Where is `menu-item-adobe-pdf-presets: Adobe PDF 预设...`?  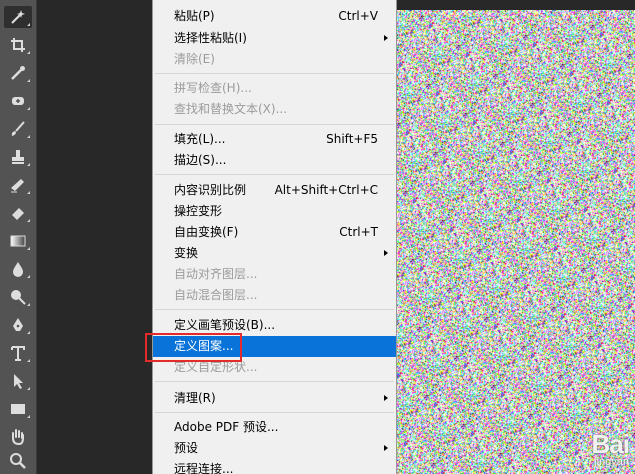 menu-item-adobe-pdf-presets: Adobe PDF 预设... is located at coordinates (274, 427).